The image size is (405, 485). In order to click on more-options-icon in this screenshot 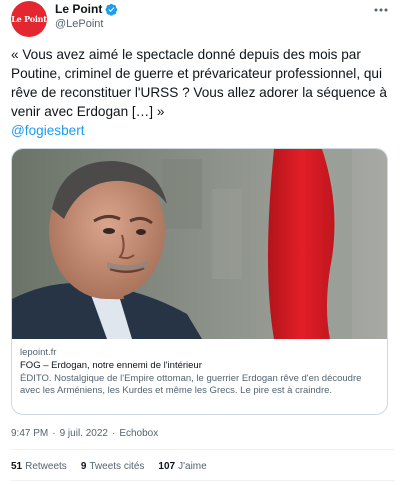, I will do `click(381, 10)`.